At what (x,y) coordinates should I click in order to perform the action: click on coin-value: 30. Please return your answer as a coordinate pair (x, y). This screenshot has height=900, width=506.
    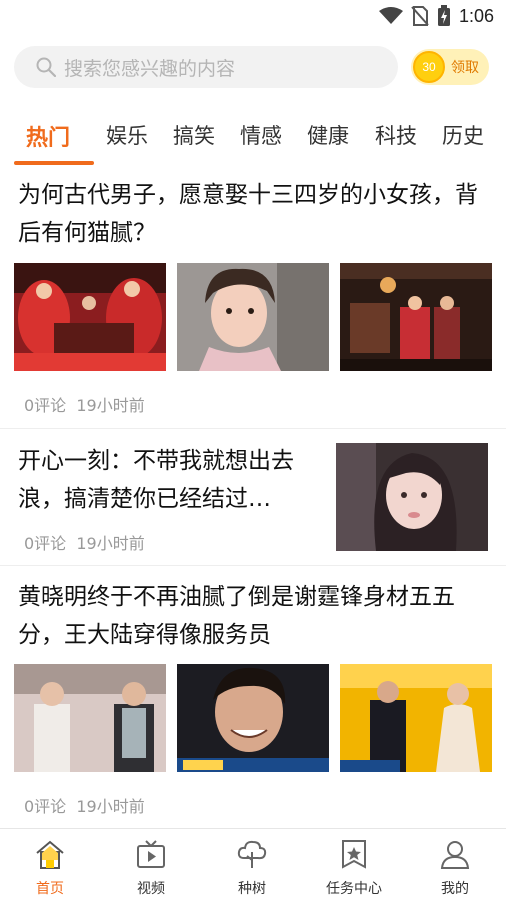
    Looking at the image, I should click on (429, 67).